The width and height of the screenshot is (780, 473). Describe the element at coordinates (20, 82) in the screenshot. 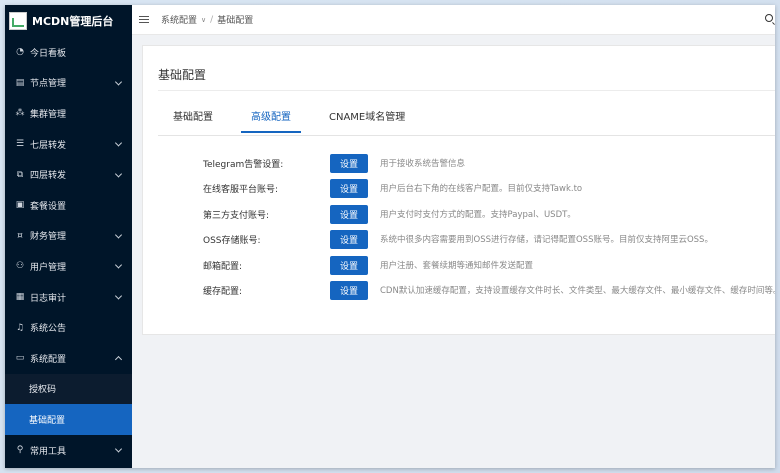

I see `server-icon: ▤` at that location.